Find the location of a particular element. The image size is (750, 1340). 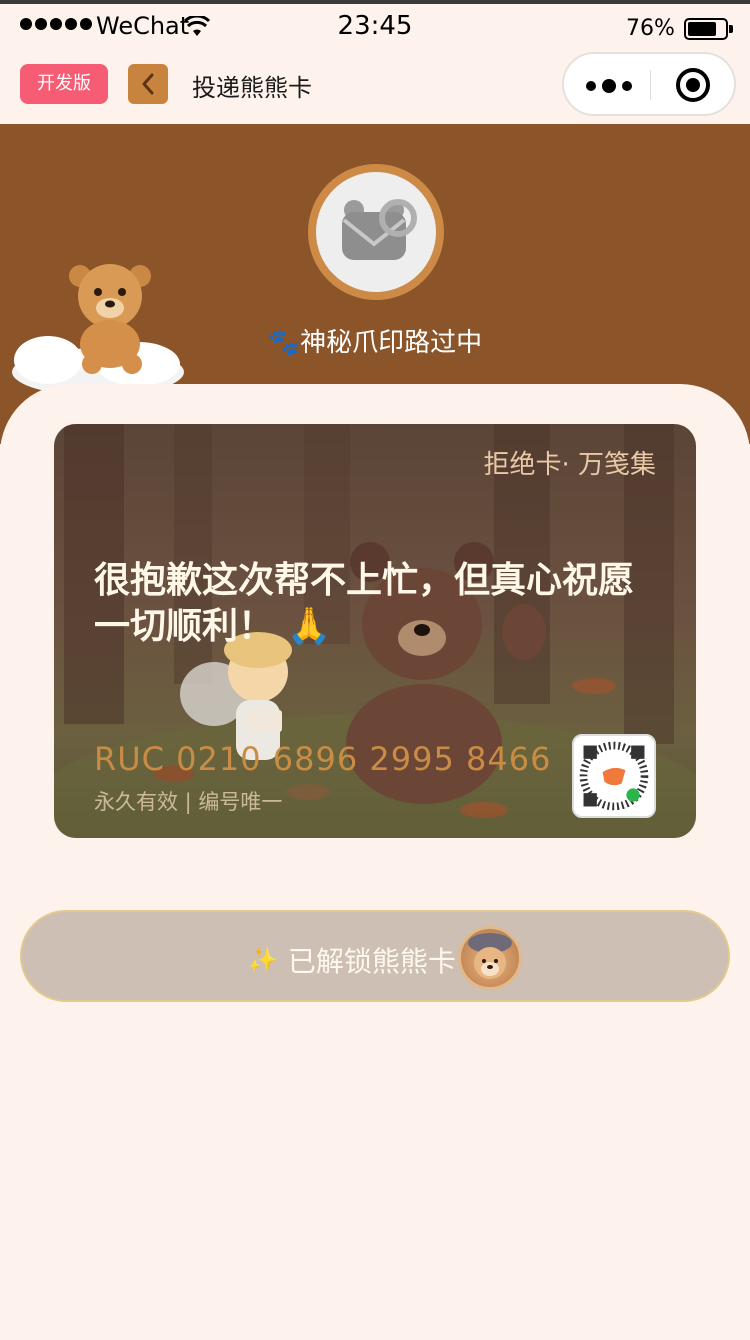

card-message: 很抱歉这次帮不上忙，但真心祝愿一切顺利！ 🙏 is located at coordinates (364, 603).